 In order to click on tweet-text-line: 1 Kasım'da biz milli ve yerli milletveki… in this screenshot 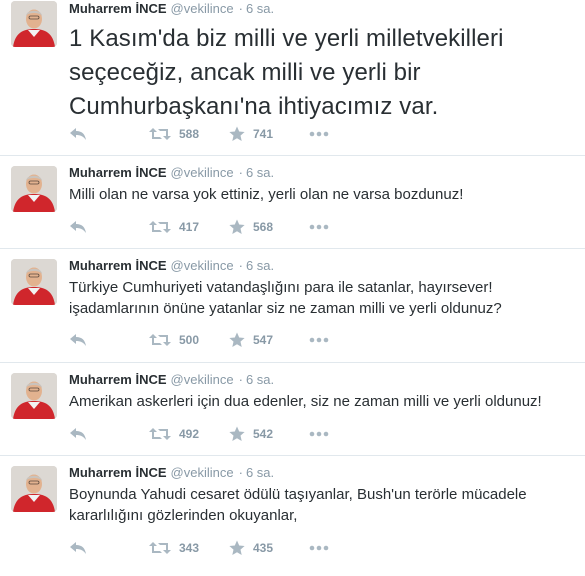, I will do `click(286, 38)`.